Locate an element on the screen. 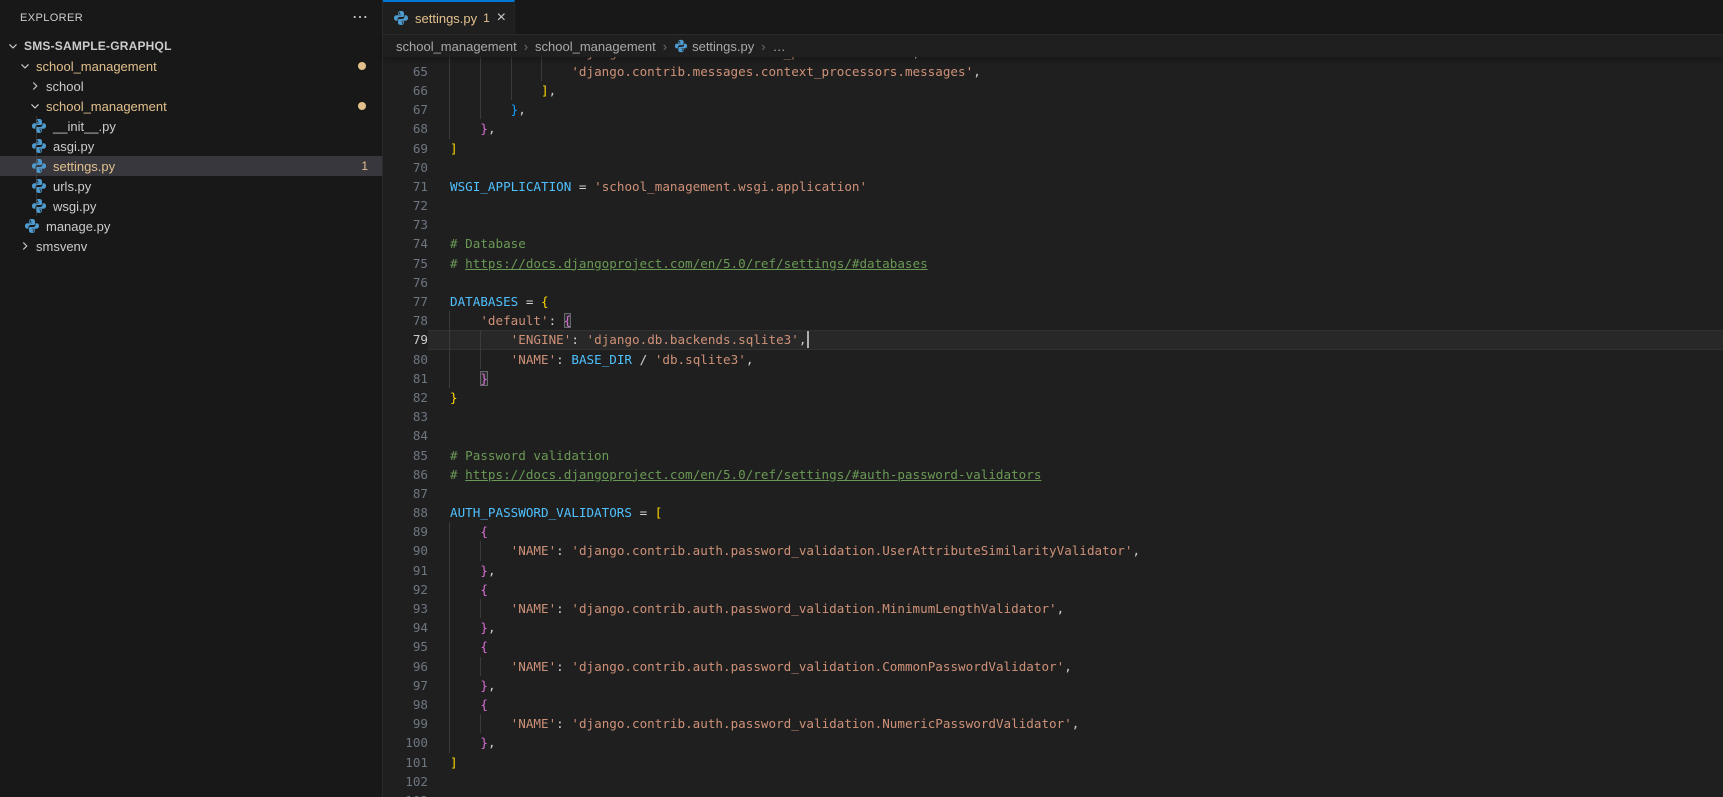 The image size is (1723, 797). close-icon: × is located at coordinates (501, 18).